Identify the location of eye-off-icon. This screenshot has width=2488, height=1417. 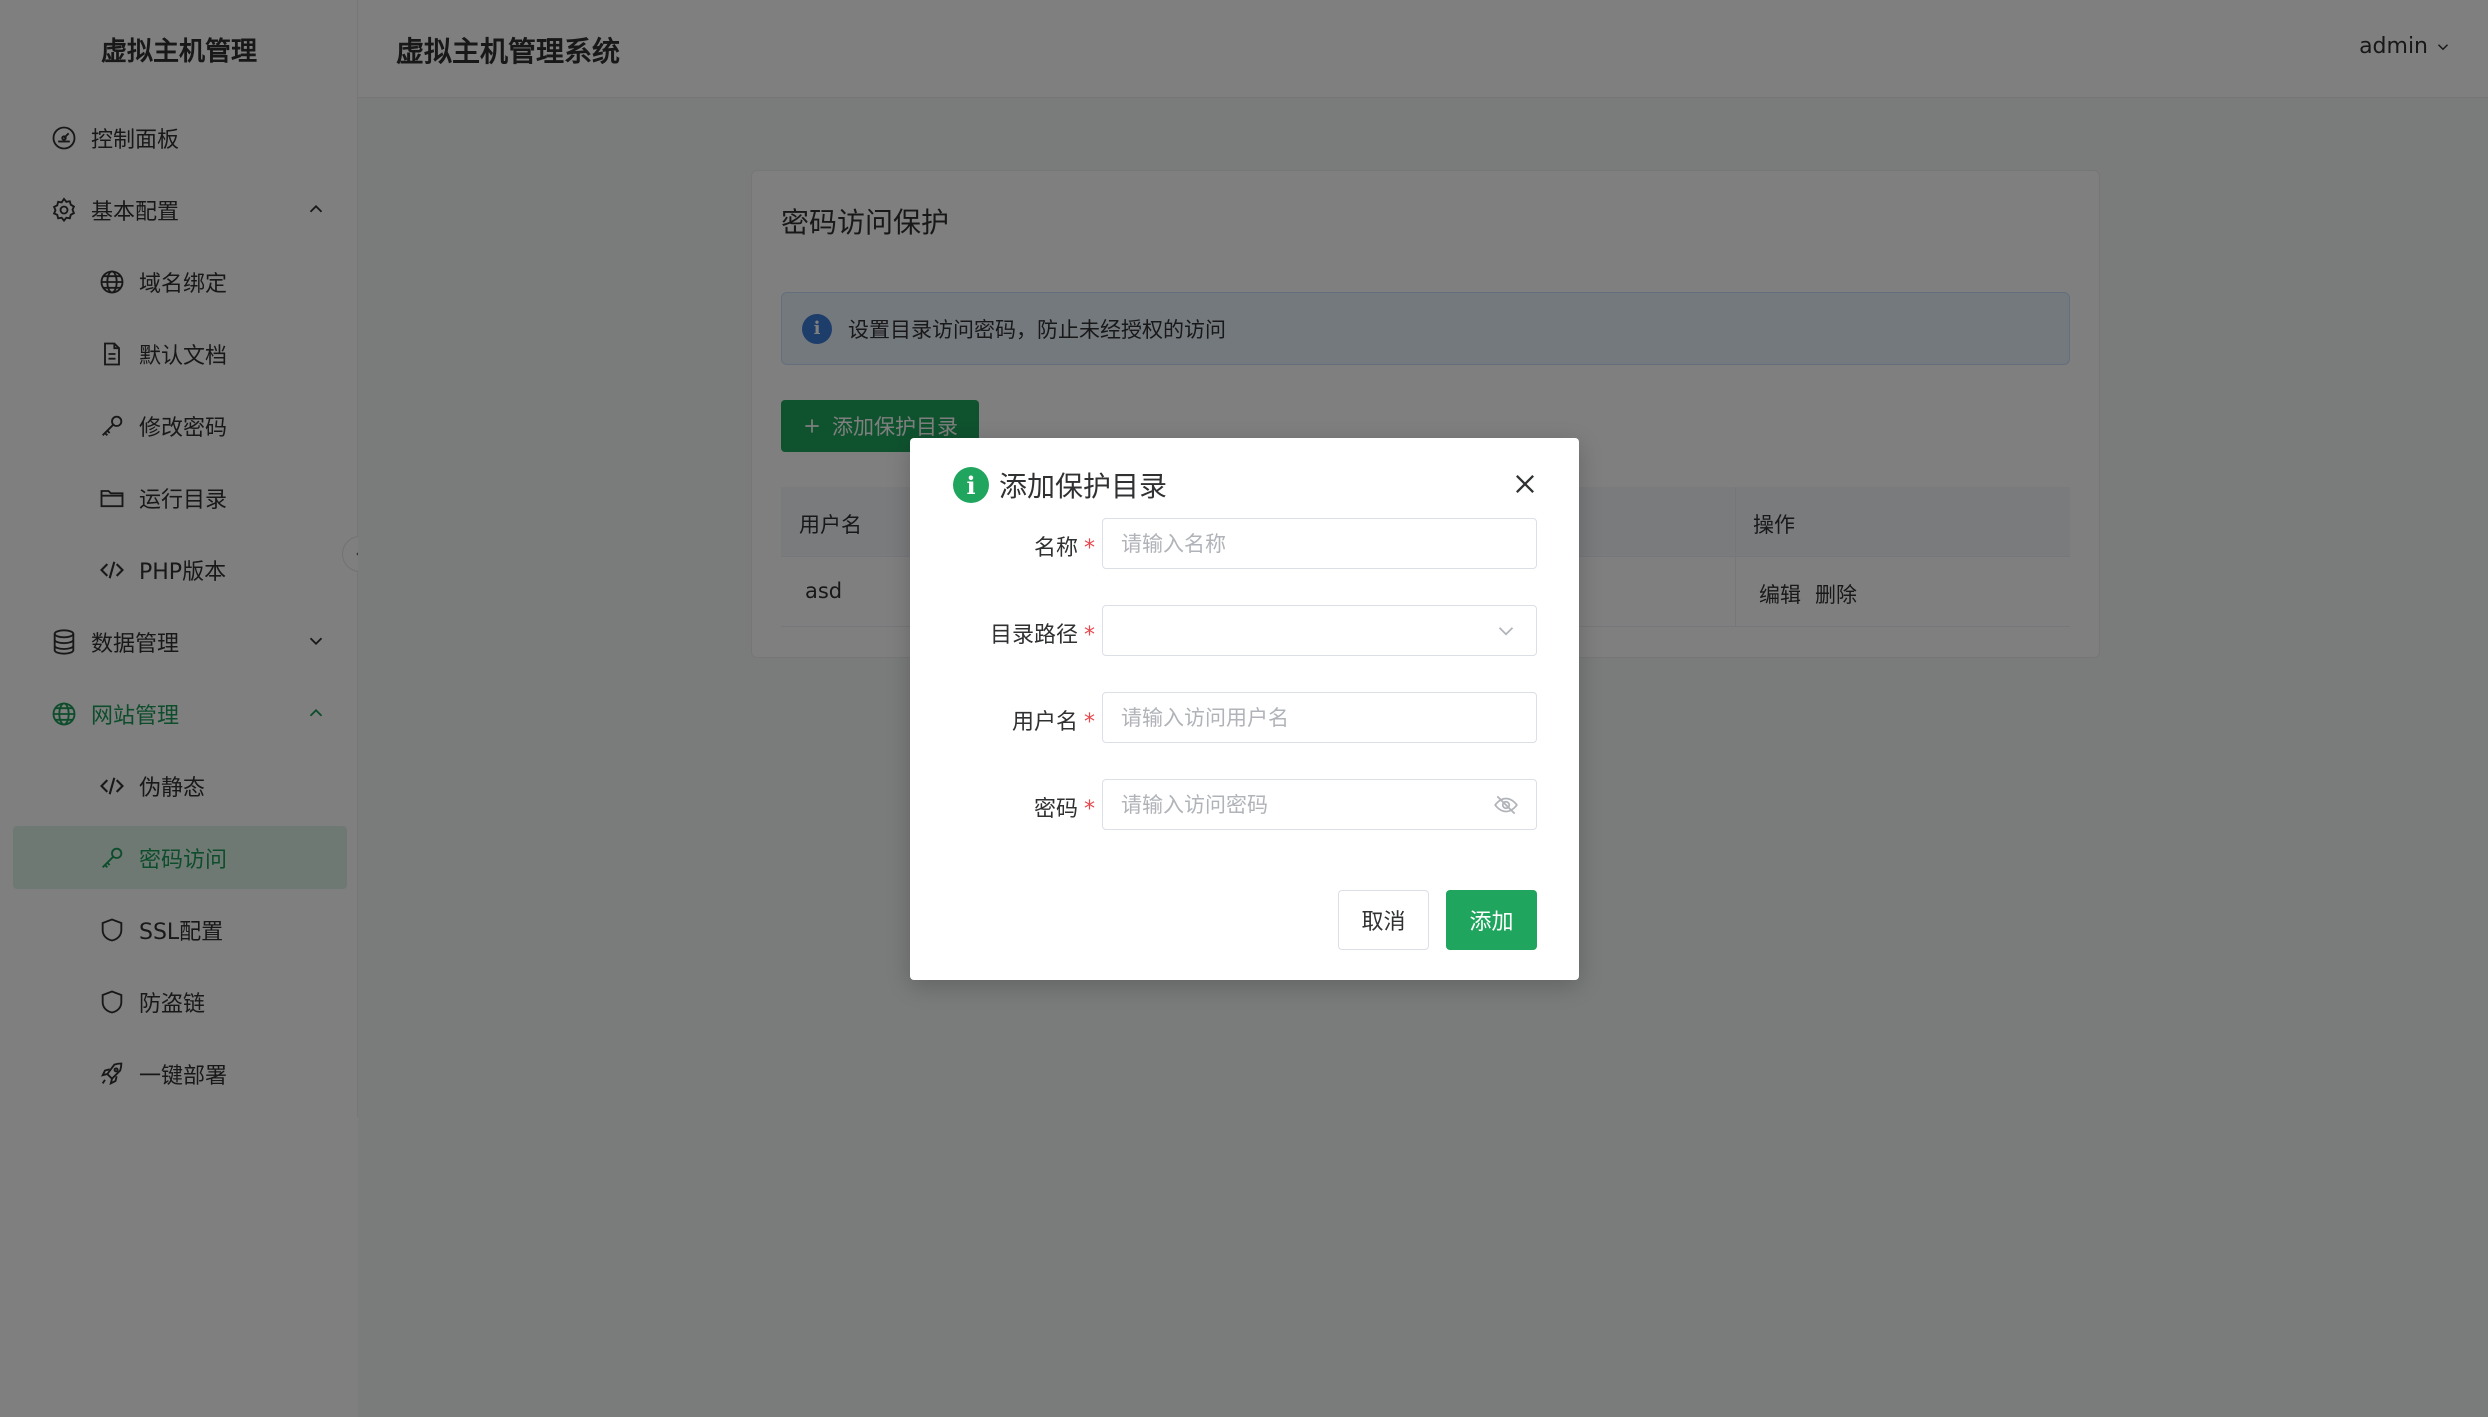
(1506, 805).